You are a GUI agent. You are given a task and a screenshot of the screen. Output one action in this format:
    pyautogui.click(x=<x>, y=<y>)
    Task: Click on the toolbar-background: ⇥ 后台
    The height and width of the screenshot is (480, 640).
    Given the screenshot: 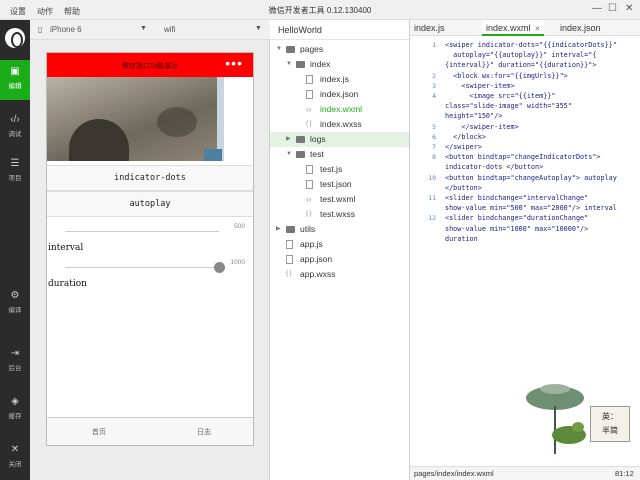 What is the action you would take?
    pyautogui.click(x=15, y=360)
    